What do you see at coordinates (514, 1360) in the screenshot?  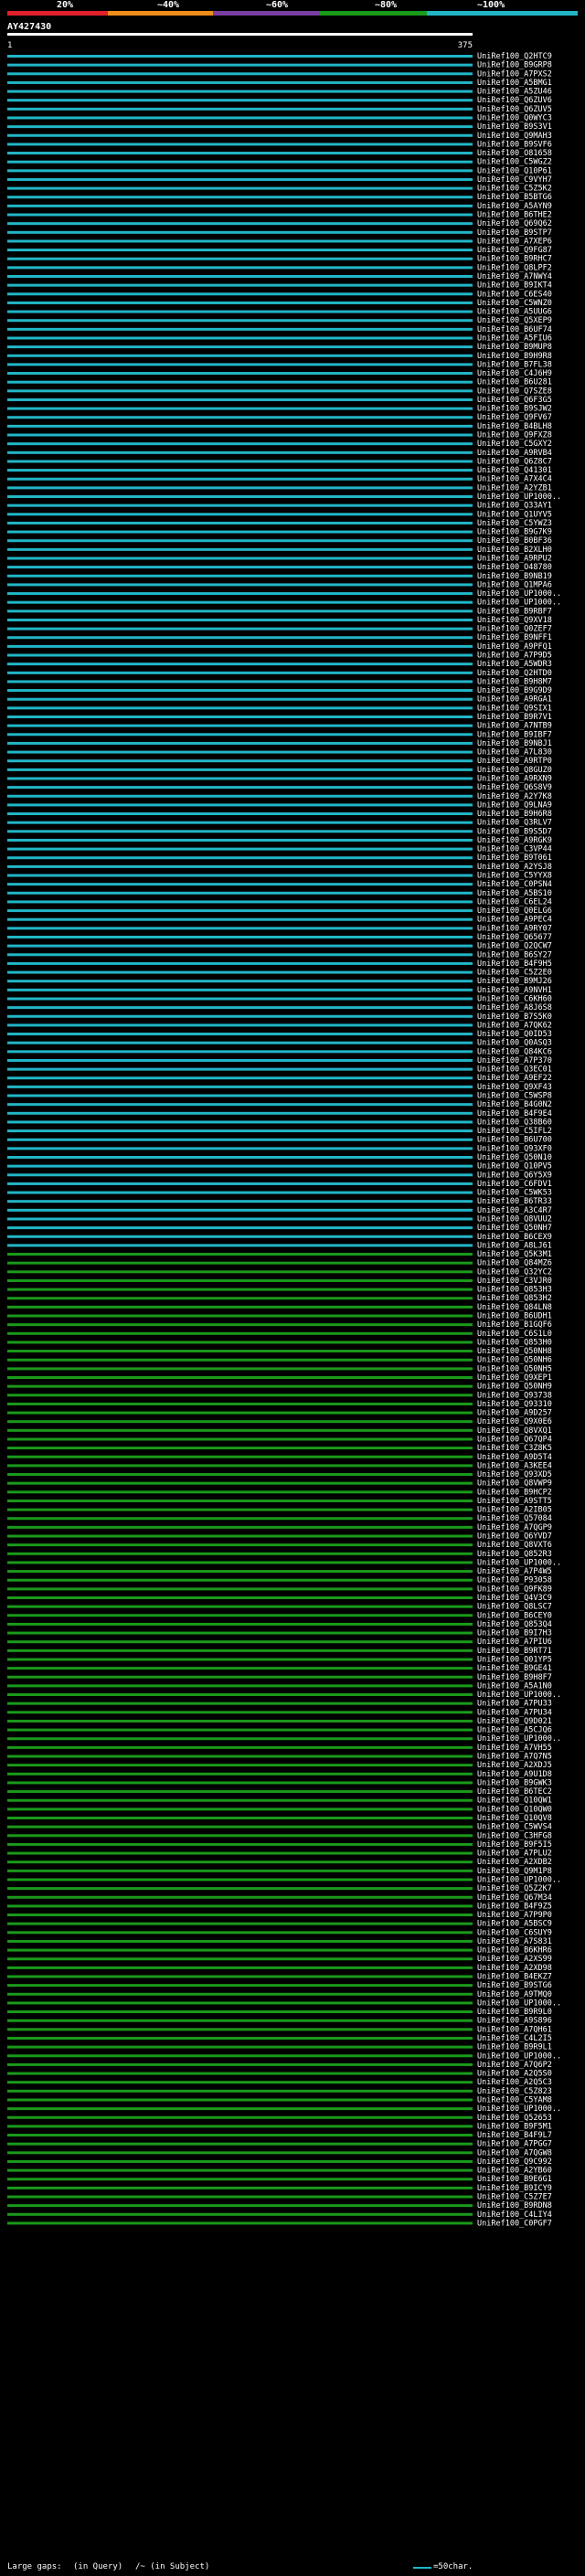 I see `hit-id-label: UniRef100_Q50NH6` at bounding box center [514, 1360].